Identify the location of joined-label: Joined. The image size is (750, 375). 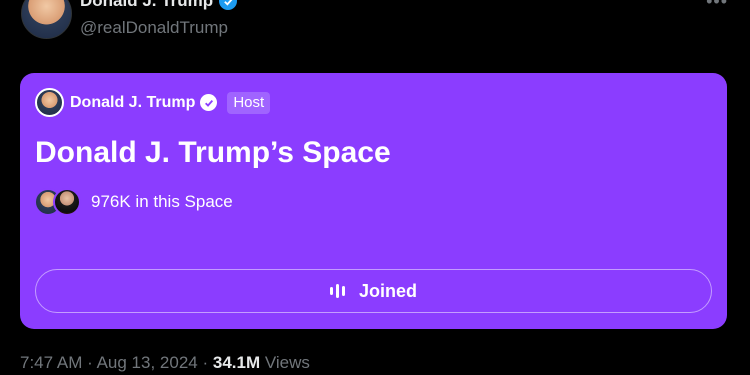
(387, 290).